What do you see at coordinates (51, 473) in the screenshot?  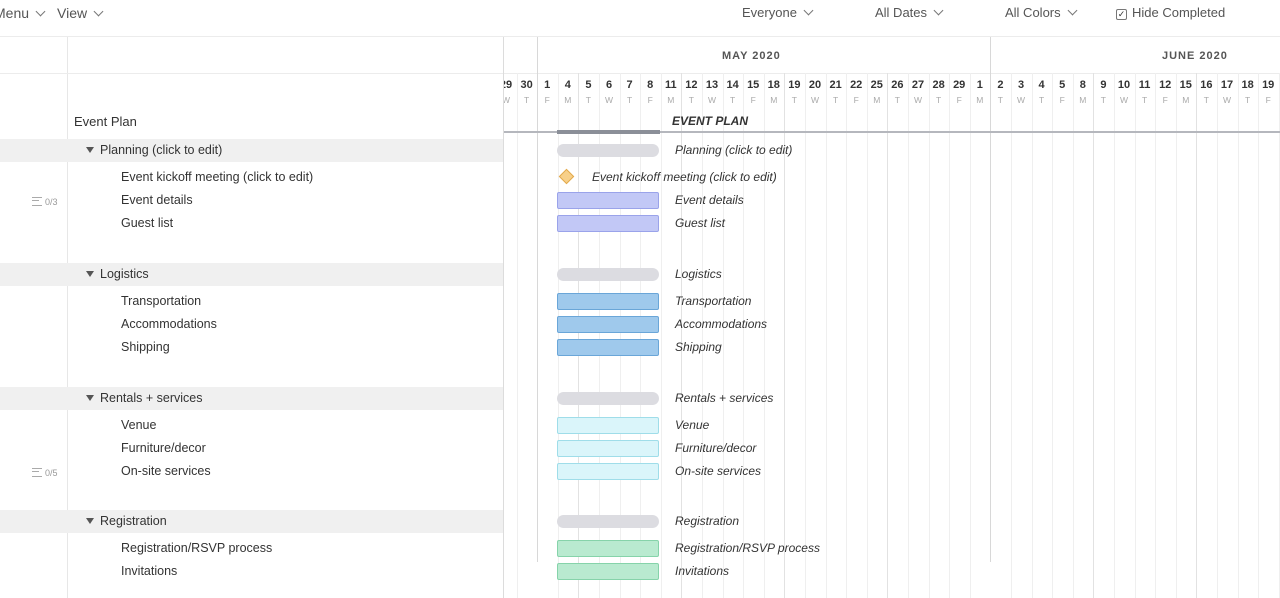 I see `subtask-count: 0/5` at bounding box center [51, 473].